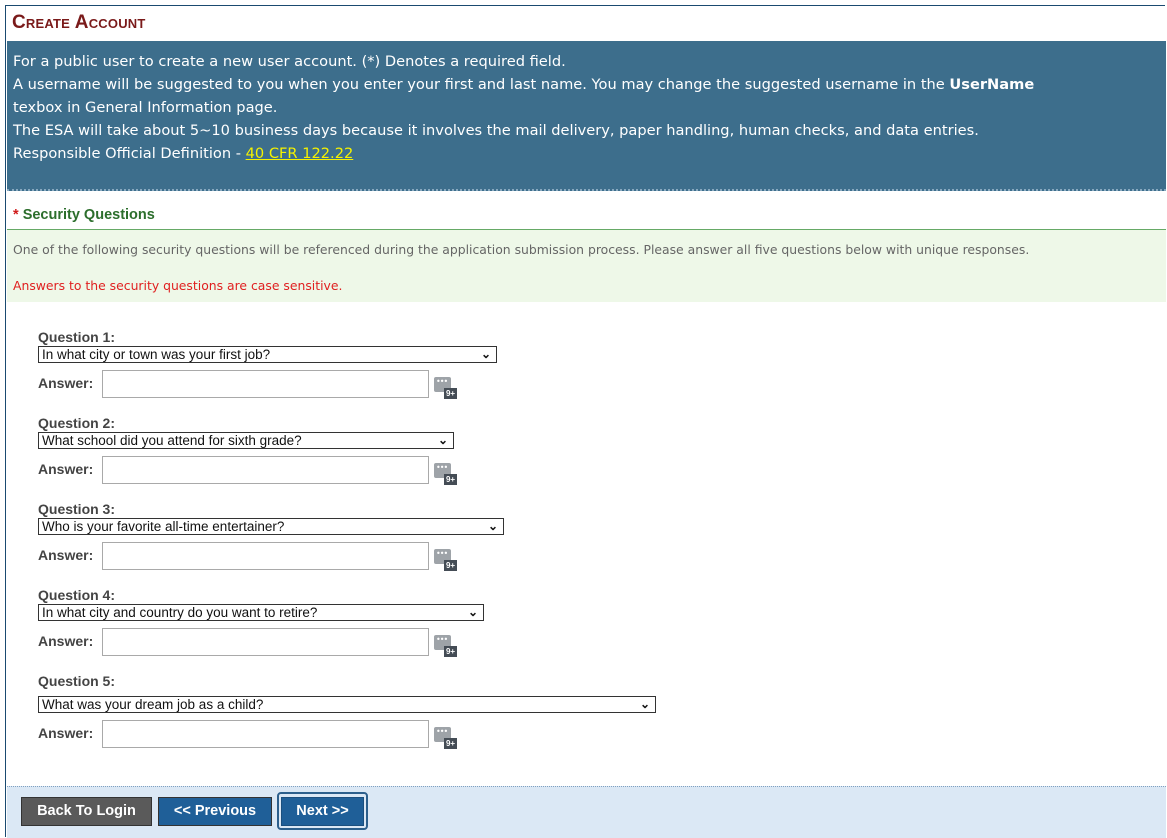 The width and height of the screenshot is (1167, 838). What do you see at coordinates (66, 641) in the screenshot?
I see `answer-4-label: Answer:` at bounding box center [66, 641].